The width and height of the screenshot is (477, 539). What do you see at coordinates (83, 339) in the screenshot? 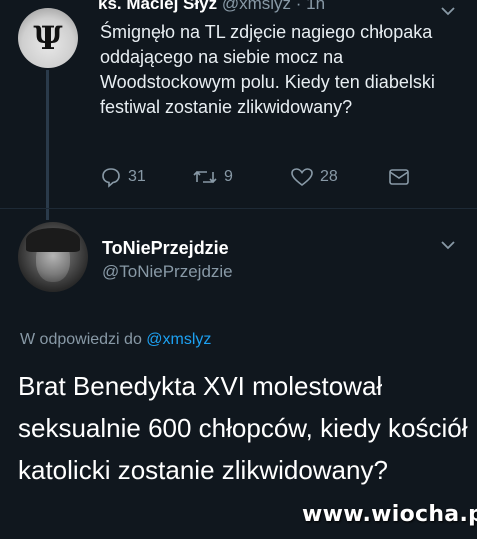
I see `reply-context-prefix: W odpowiedzi do` at bounding box center [83, 339].